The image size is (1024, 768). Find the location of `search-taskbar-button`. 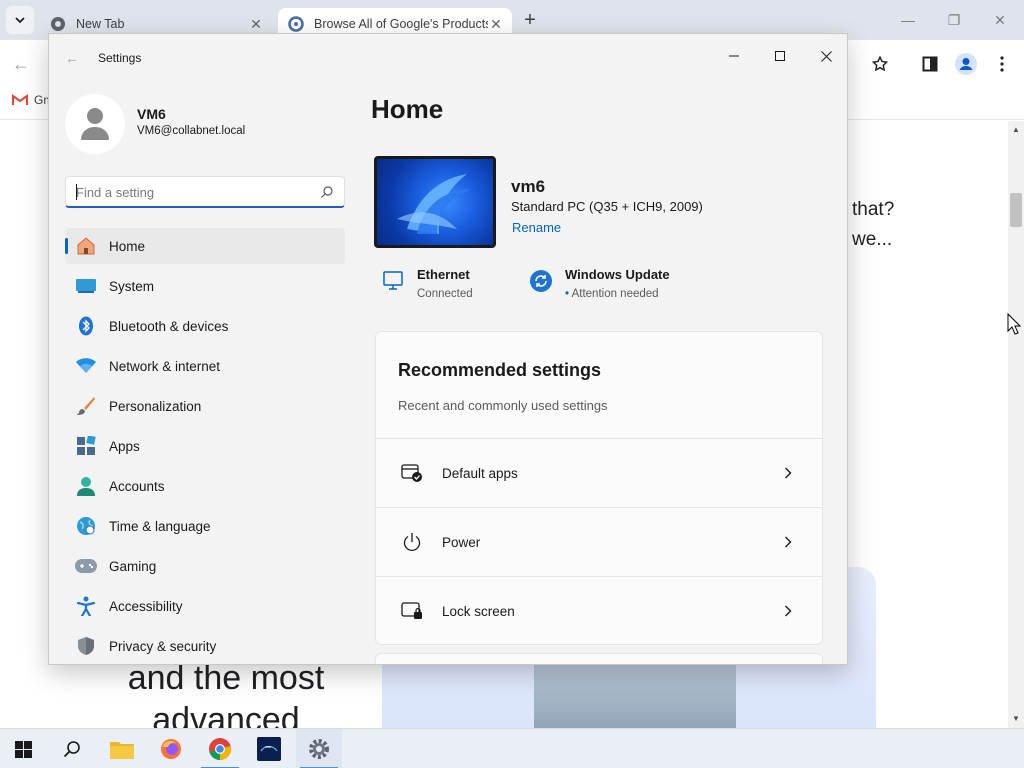

search-taskbar-button is located at coordinates (72, 748).